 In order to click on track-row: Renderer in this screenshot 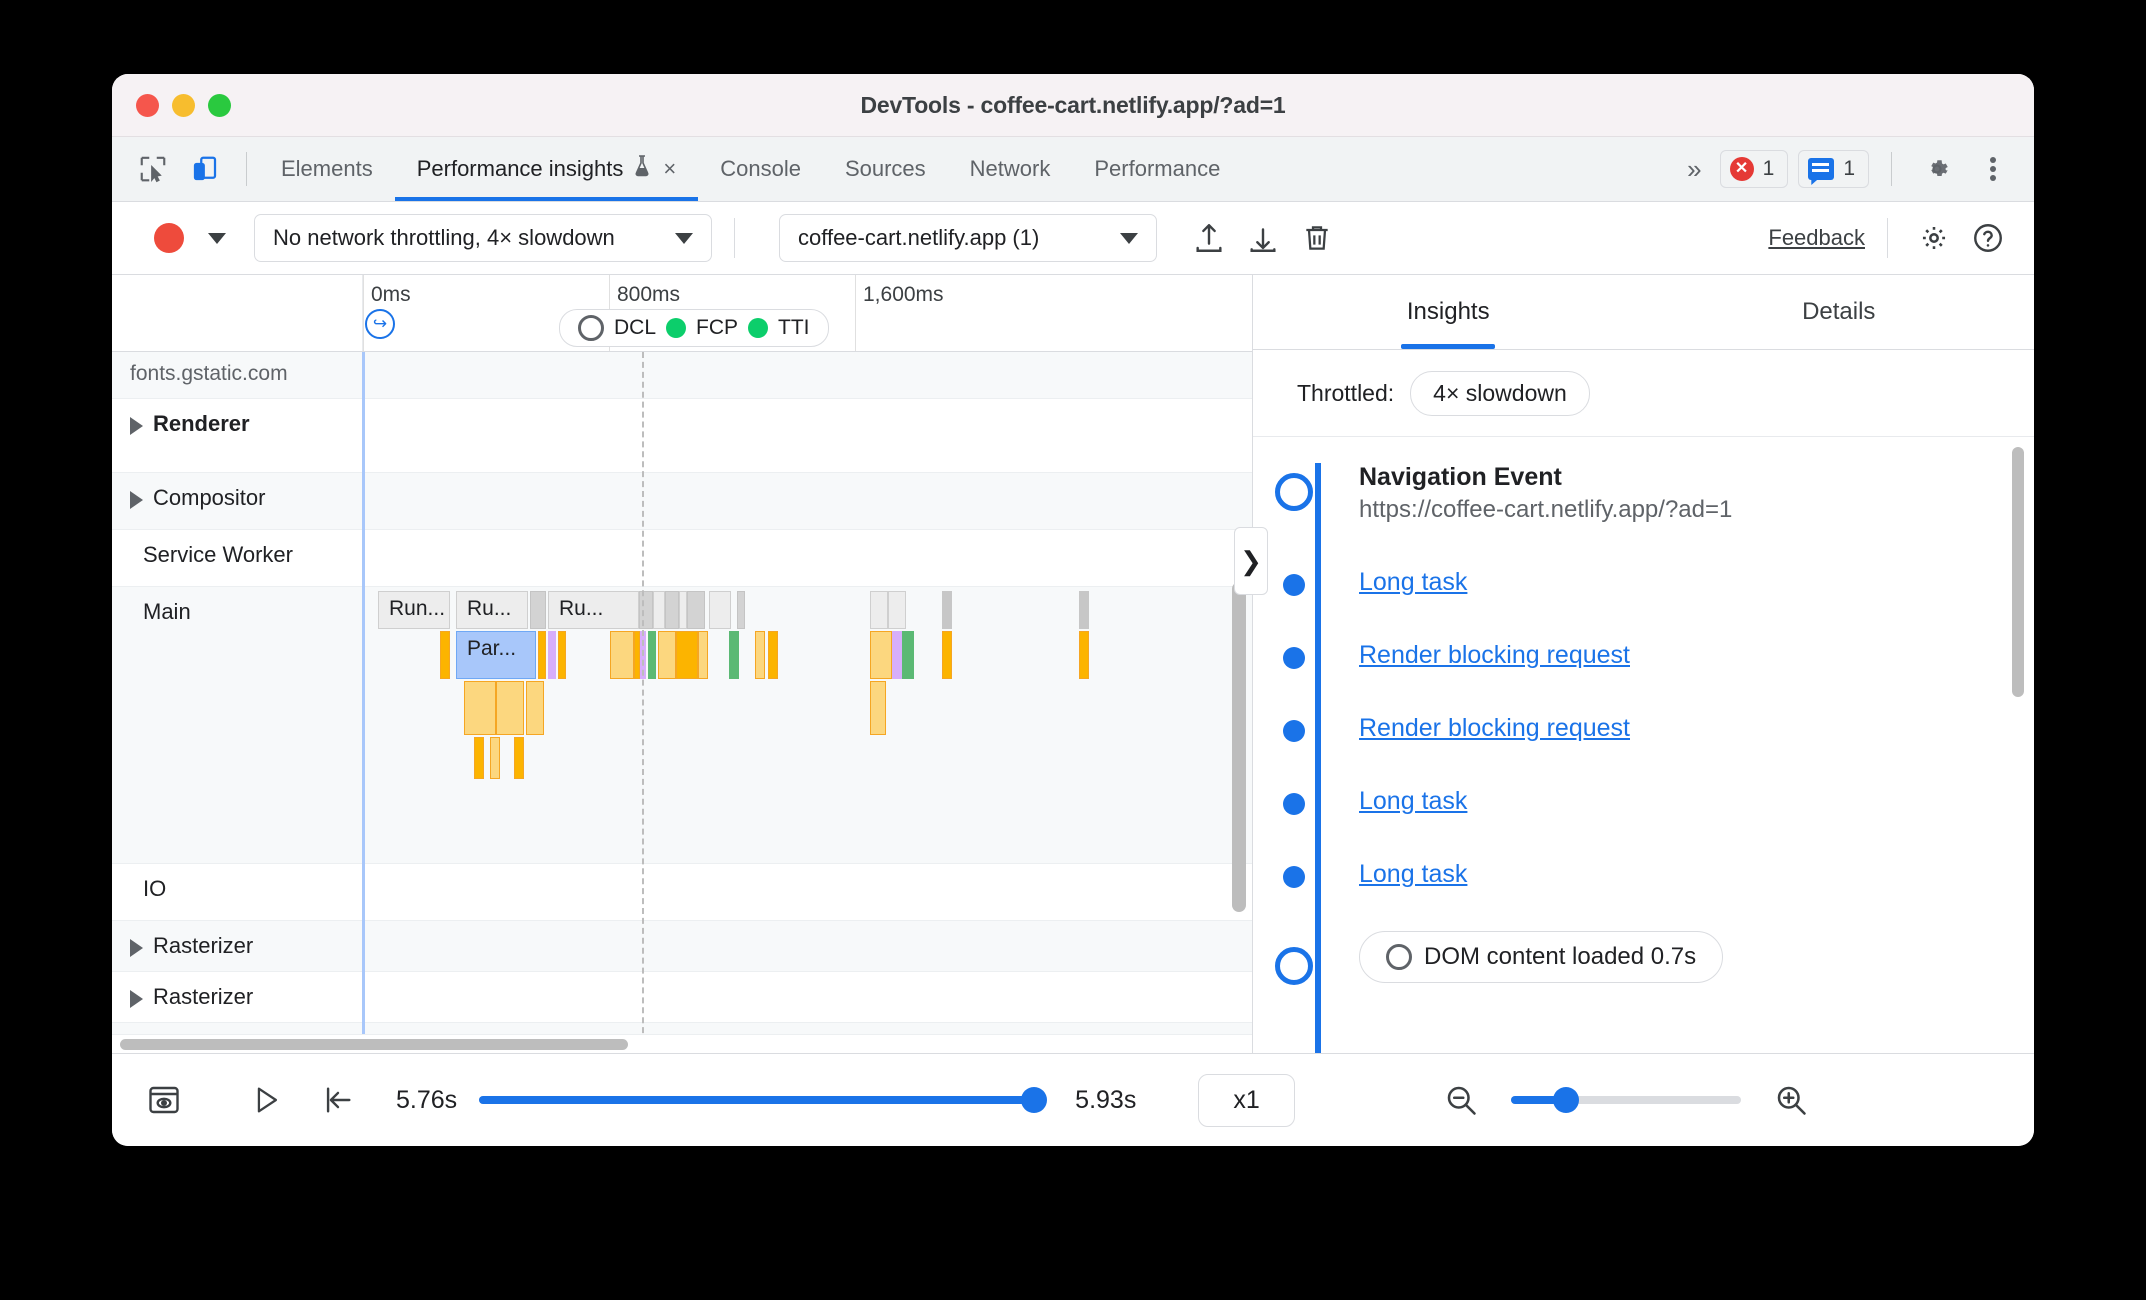, I will do `click(682, 436)`.